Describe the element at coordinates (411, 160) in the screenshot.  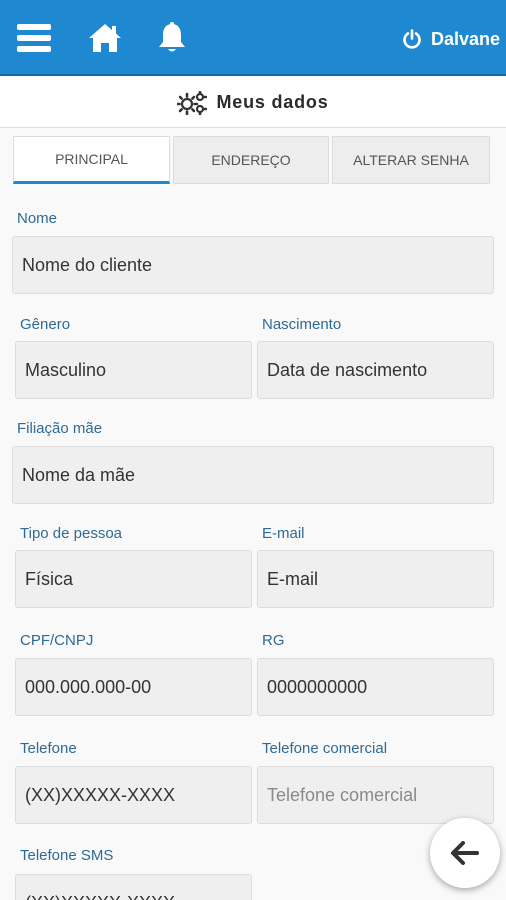
I see `tab-alterar-senha: ALTERAR SENHA` at that location.